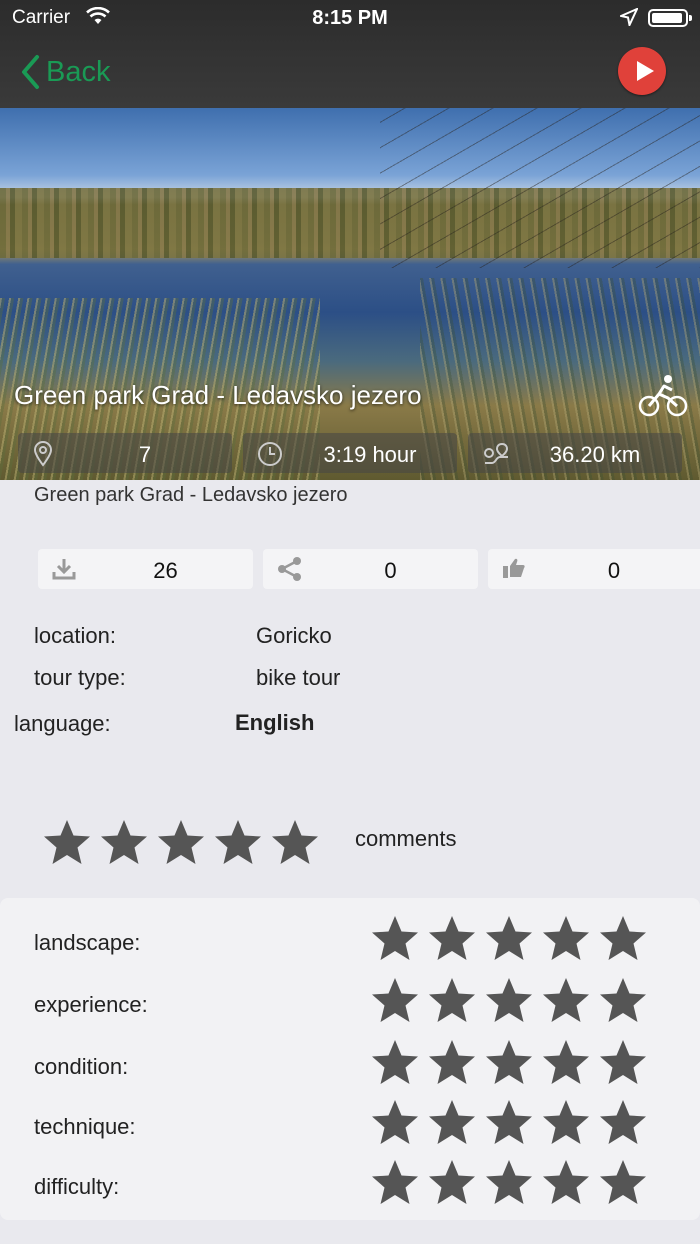 The width and height of the screenshot is (700, 1244). Describe the element at coordinates (191, 495) in the screenshot. I see `tour-subtitle: Green park Grad - Ledavsko jezero` at that location.